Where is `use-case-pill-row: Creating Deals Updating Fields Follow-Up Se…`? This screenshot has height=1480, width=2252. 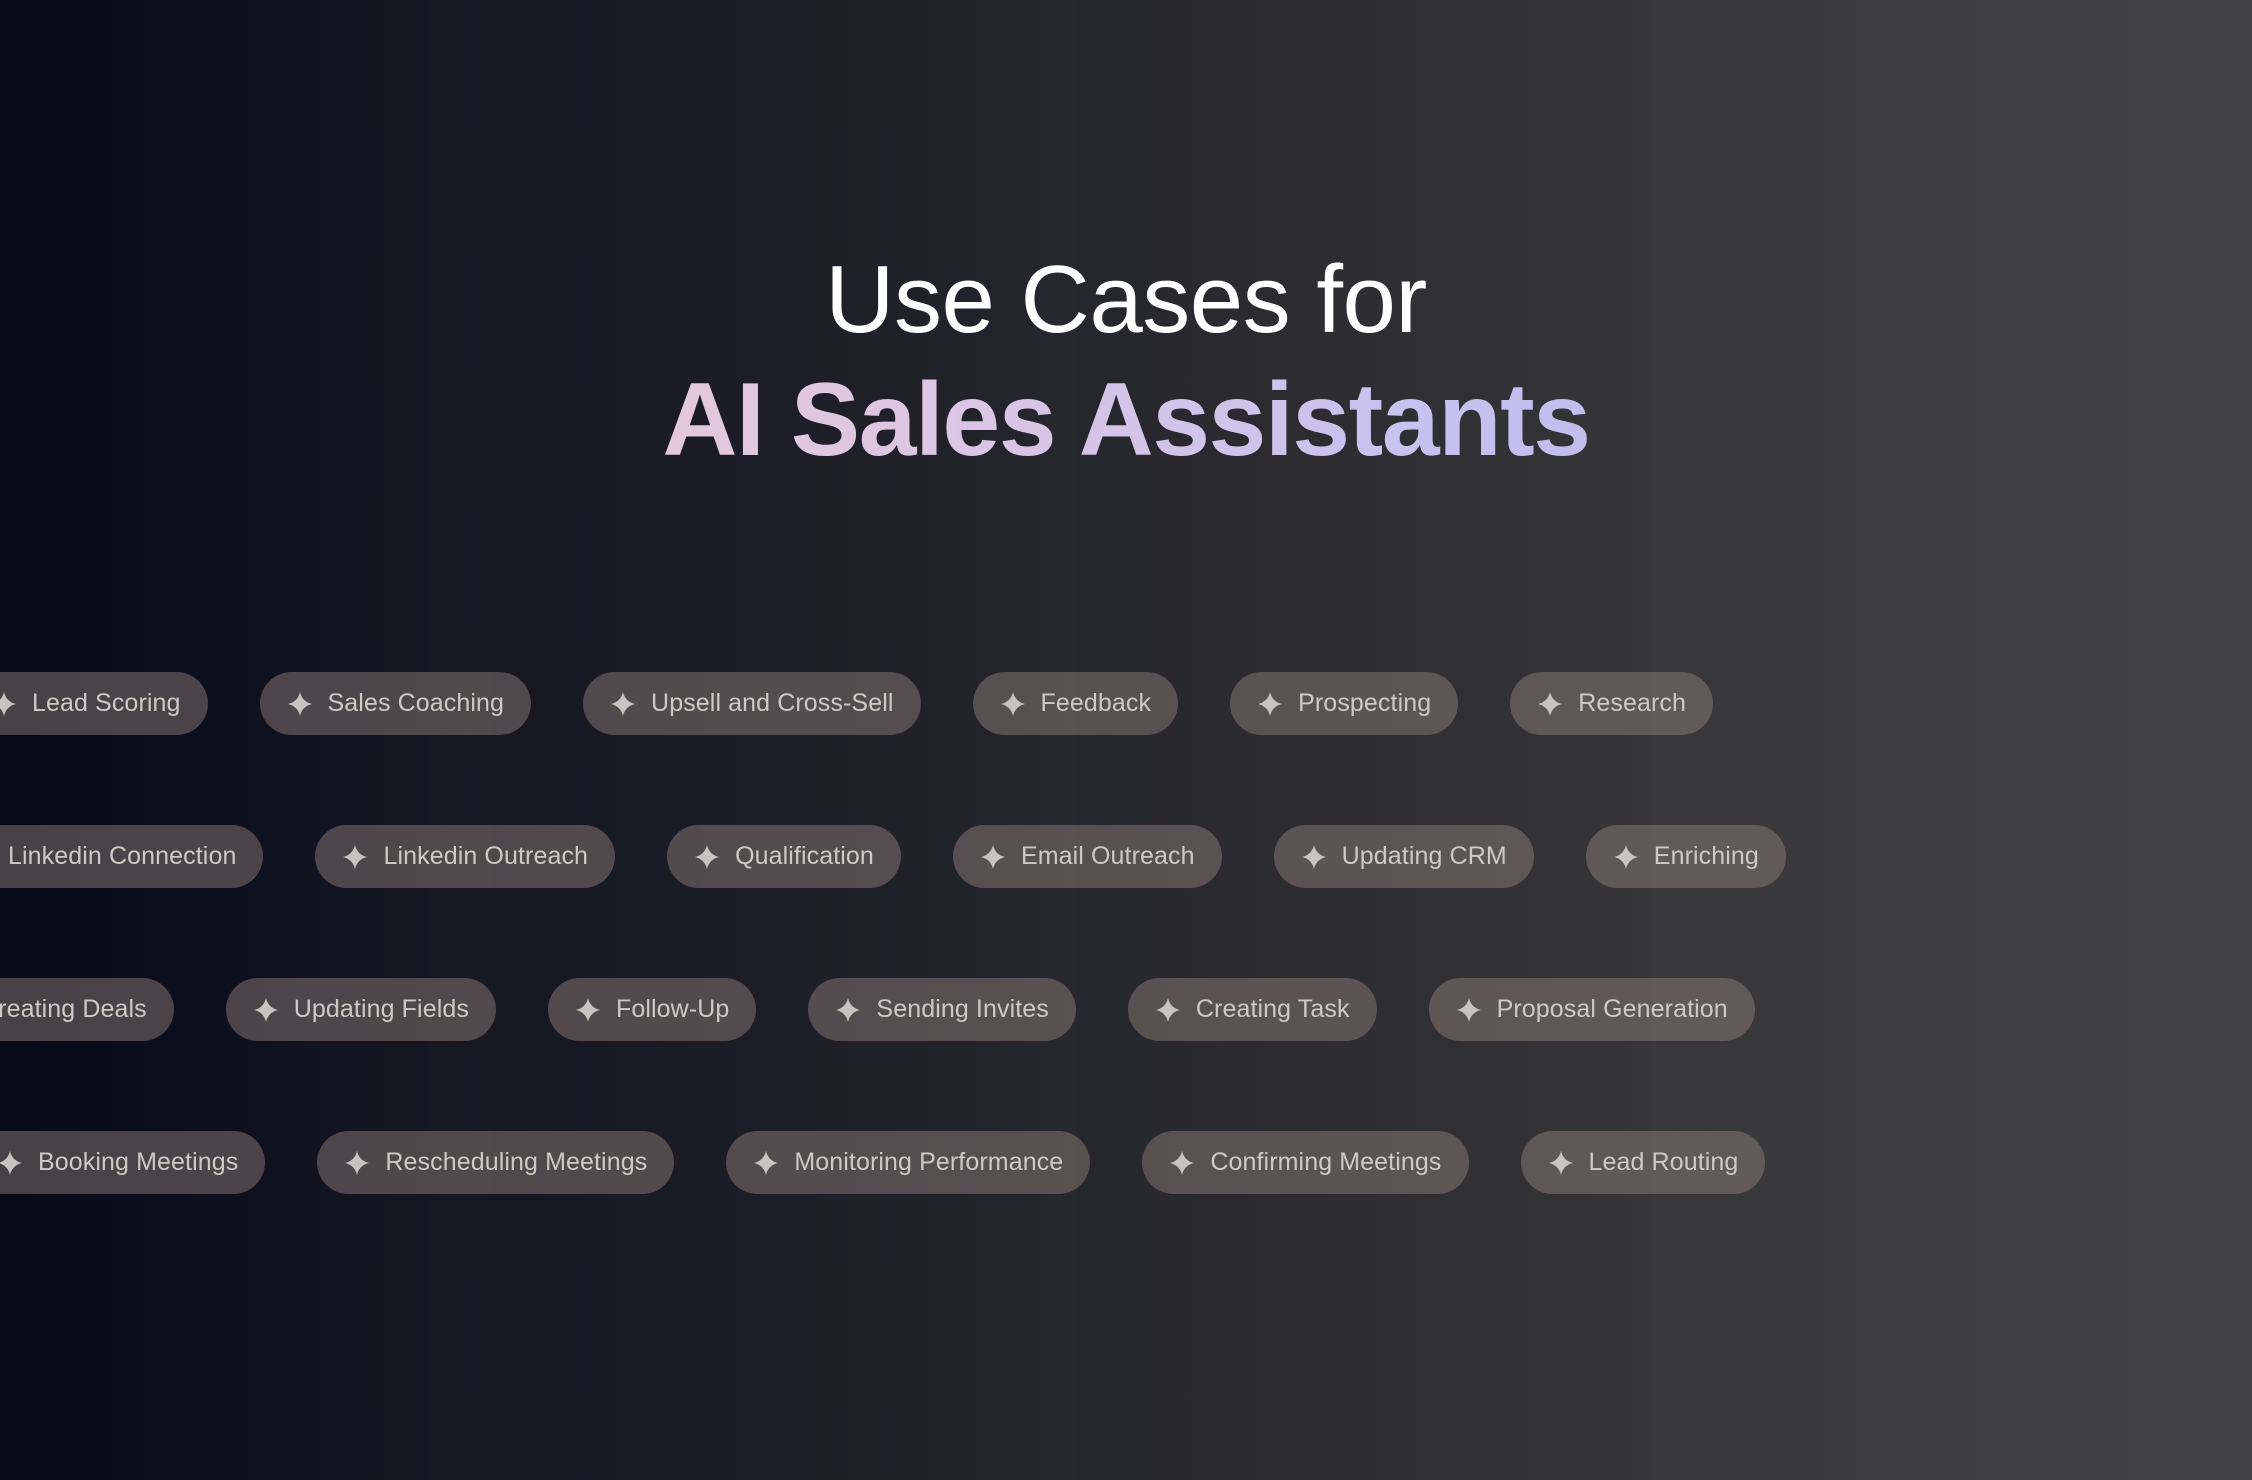
use-case-pill-row: Creating Deals Updating Fields Follow-Up Se… is located at coordinates (1126, 1009).